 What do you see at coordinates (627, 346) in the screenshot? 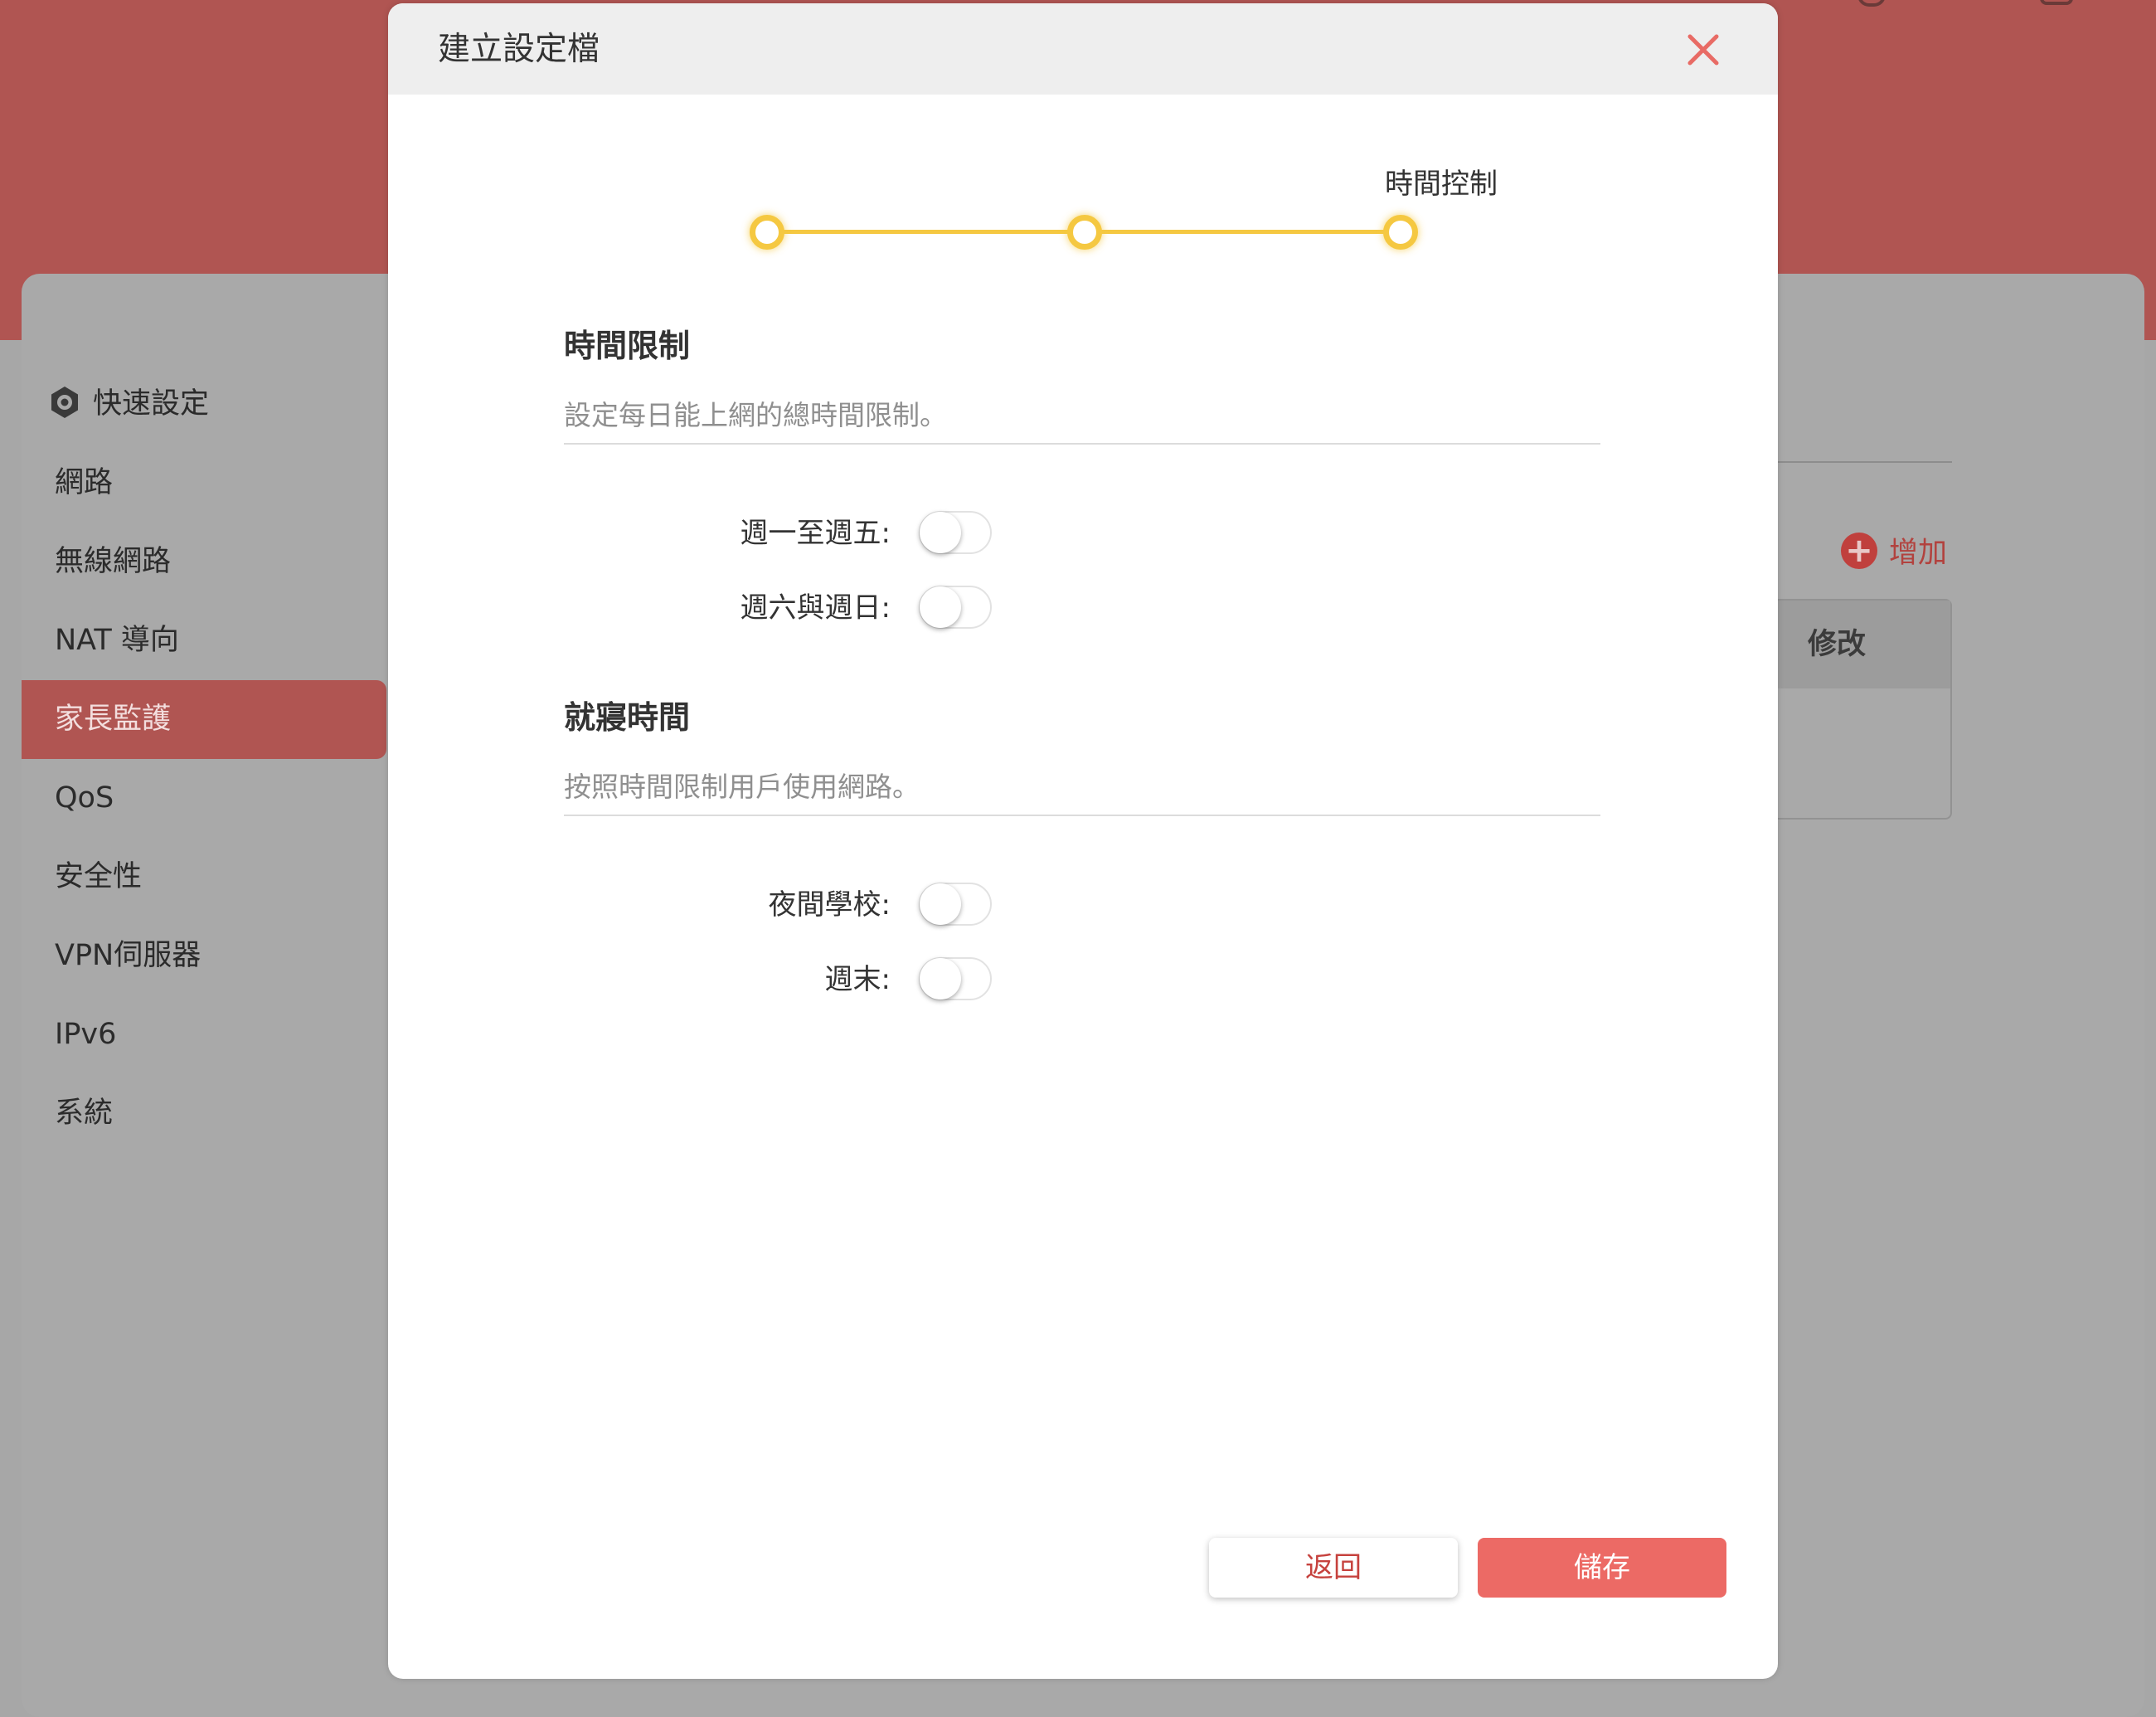
I see `time-limit-title: 時間限制` at bounding box center [627, 346].